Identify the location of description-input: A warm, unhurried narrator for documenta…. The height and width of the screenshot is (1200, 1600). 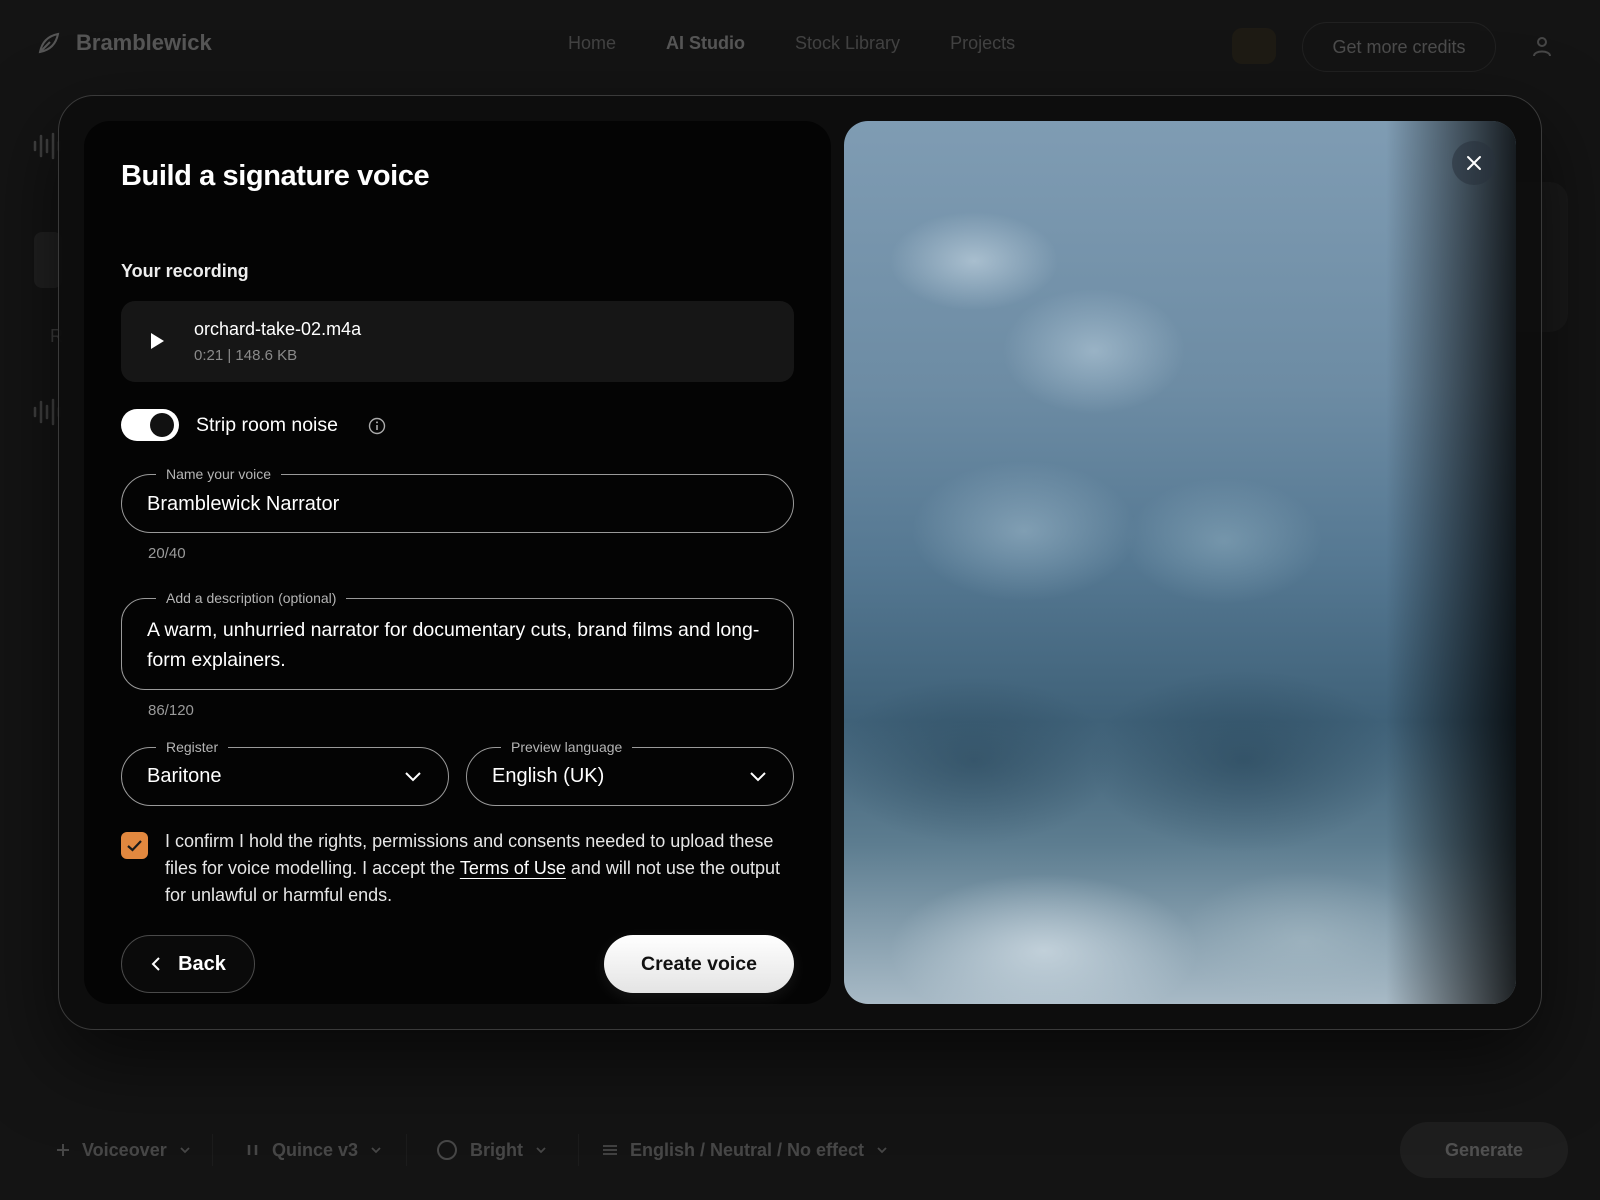
(457, 645).